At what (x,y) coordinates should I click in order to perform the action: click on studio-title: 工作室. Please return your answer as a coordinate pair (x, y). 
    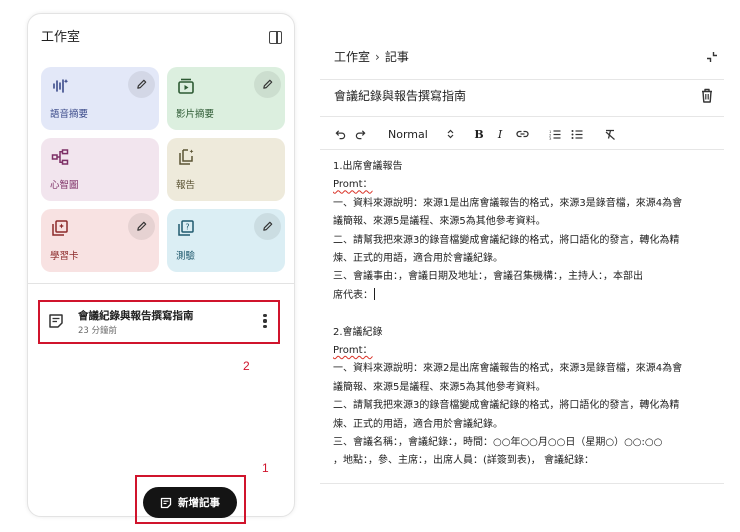
    Looking at the image, I should click on (61, 37).